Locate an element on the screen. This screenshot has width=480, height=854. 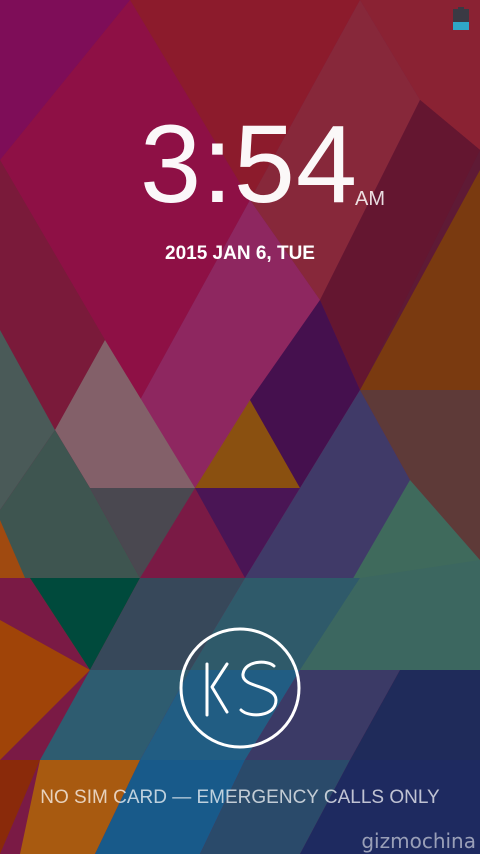
clock-ampm: AM is located at coordinates (370, 199).